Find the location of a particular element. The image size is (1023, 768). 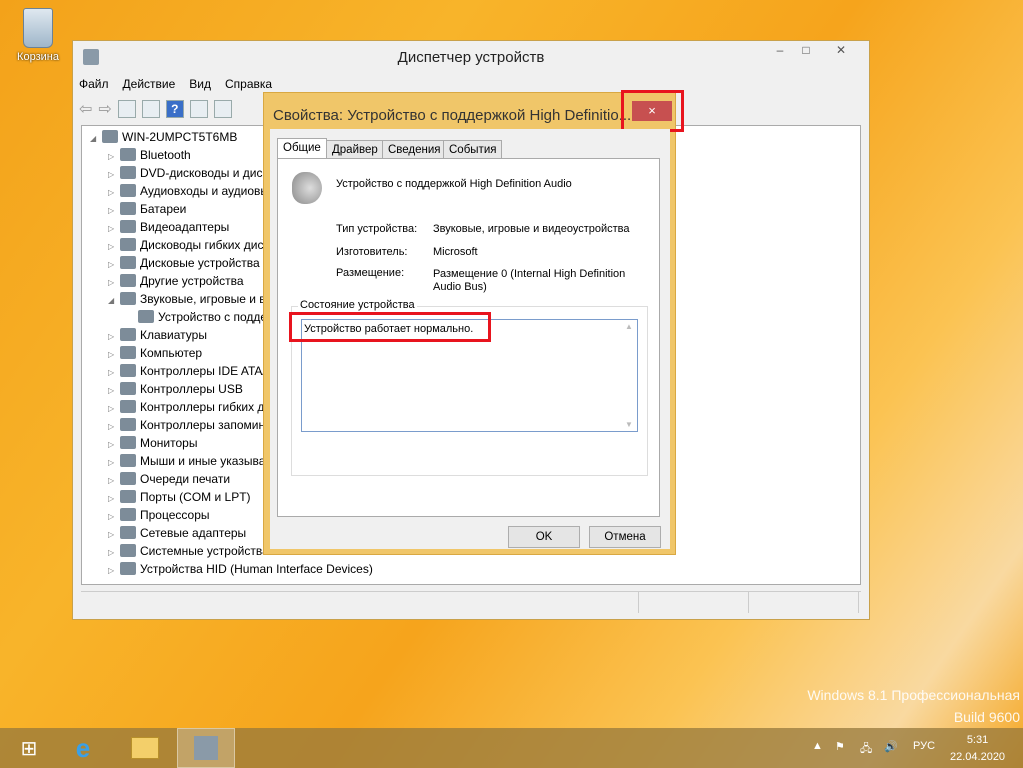

ok-button: OK is located at coordinates (544, 537).